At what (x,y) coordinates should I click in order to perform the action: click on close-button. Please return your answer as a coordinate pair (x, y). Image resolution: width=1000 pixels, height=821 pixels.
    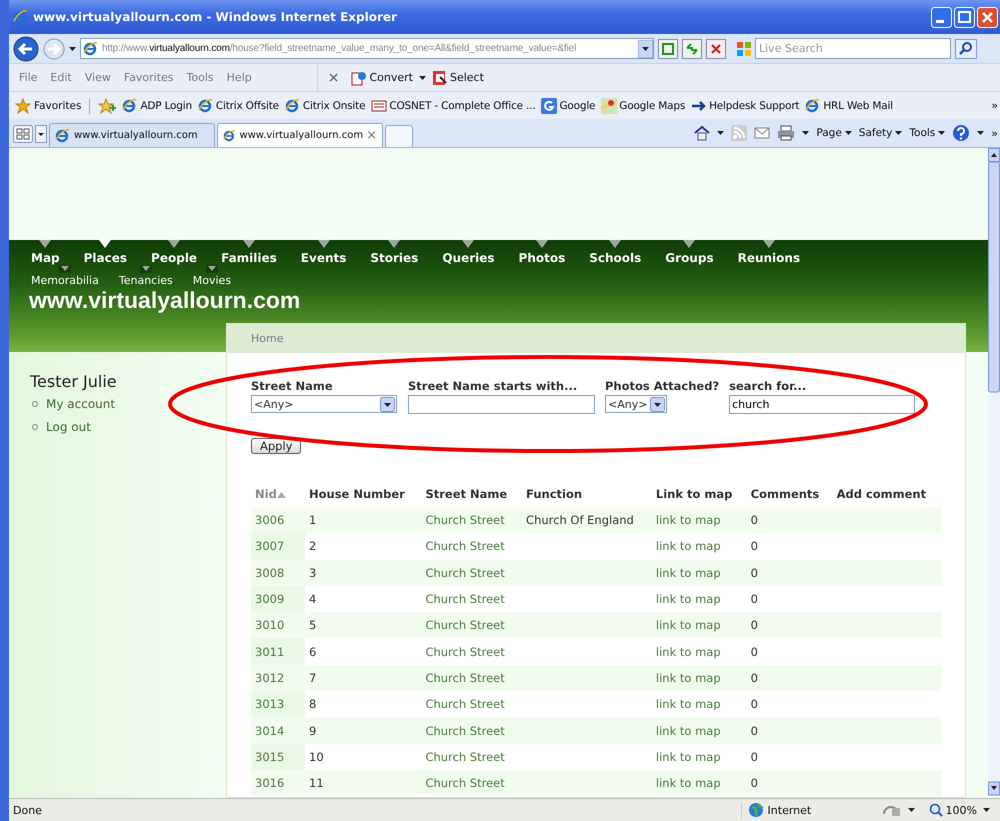
    Looking at the image, I should click on (987, 17).